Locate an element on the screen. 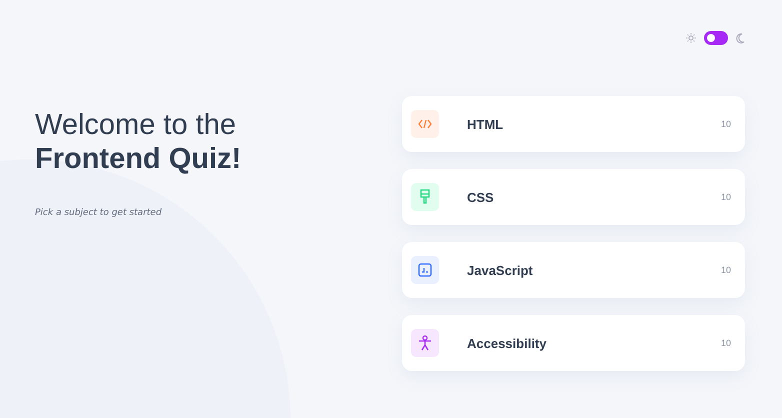  subject-button: JavaScript 10 is located at coordinates (573, 270).